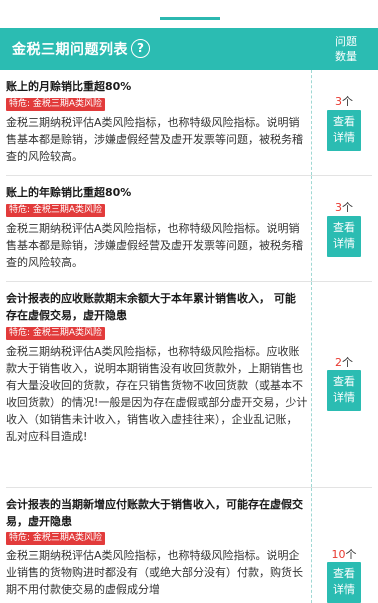  Describe the element at coordinates (140, 48) in the screenshot. I see `help-icon: ?` at that location.